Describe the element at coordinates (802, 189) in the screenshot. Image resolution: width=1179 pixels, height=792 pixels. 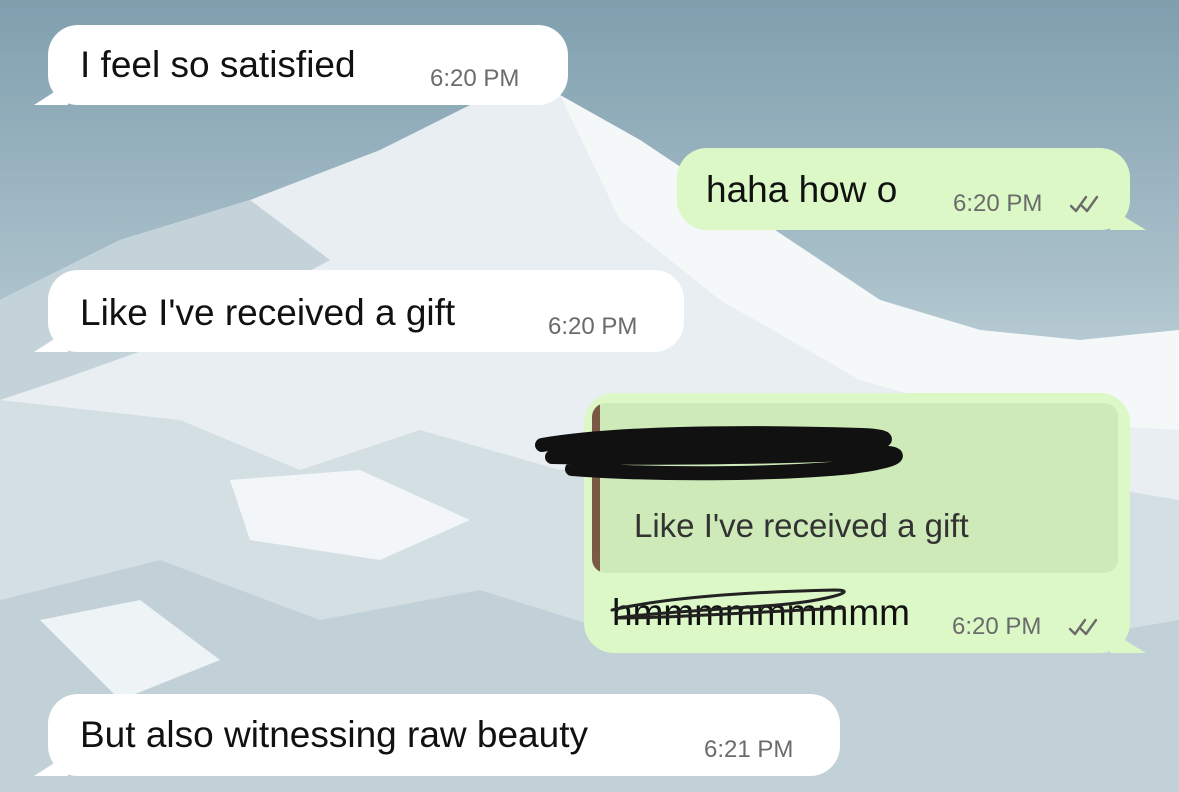
I see `message-text: haha how o` at that location.